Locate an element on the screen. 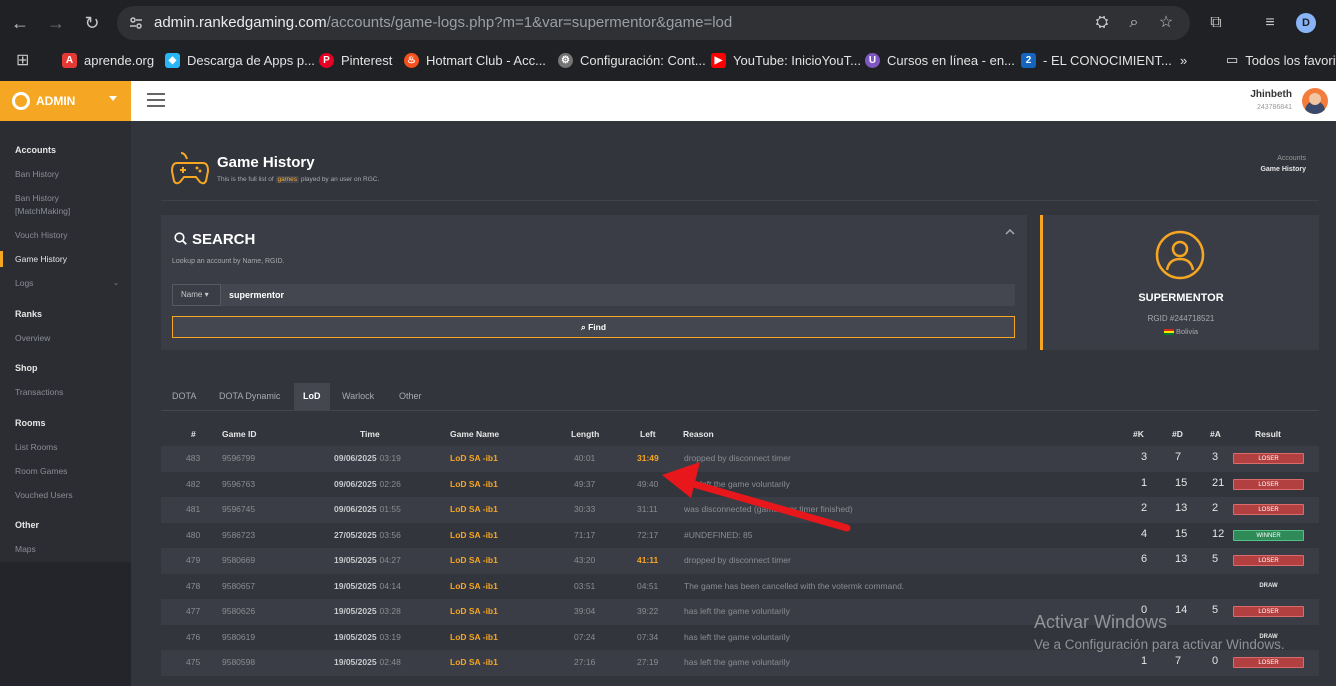 The width and height of the screenshot is (1336, 686). sidebar-item-vouch-history: Vouch History is located at coordinates (41, 235).